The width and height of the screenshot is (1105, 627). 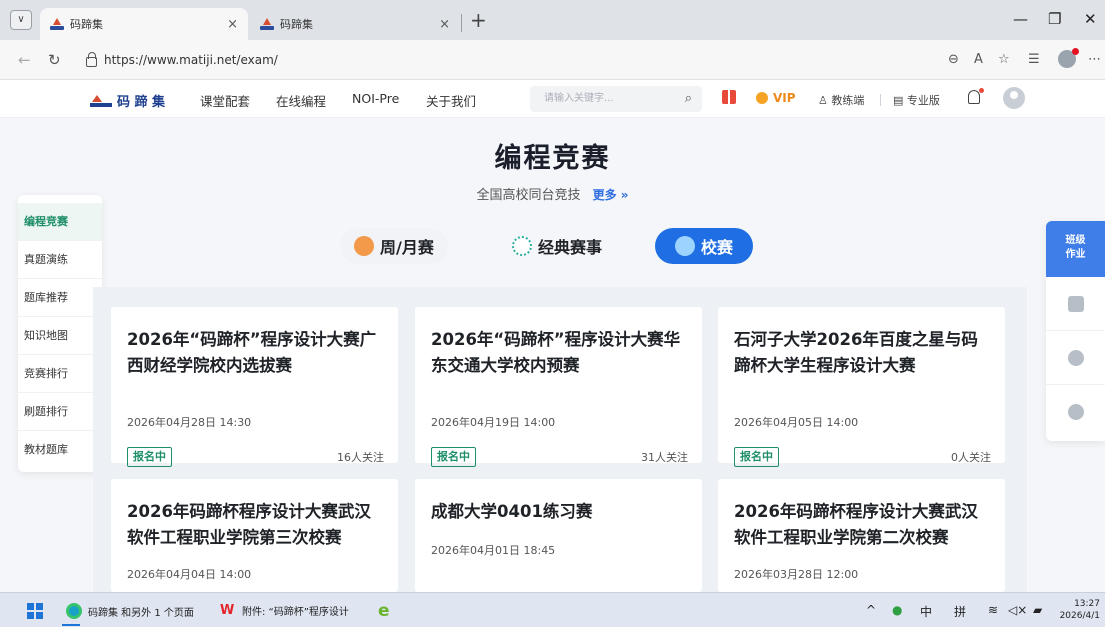 I want to click on left-sidebar: 编程竞赛 真题演练 题库推荐 知识地图 竞赛排行 刷题排行 教材题库, so click(x=60, y=333).